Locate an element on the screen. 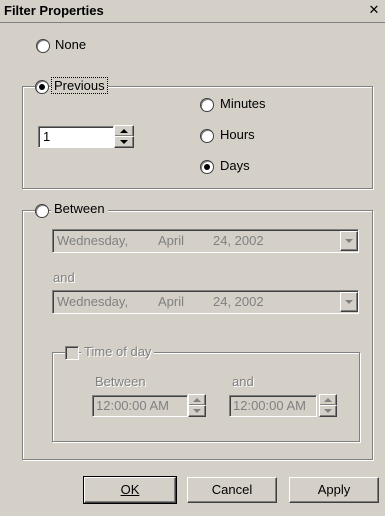 This screenshot has width=385, height=516. close-icon: ✕ is located at coordinates (374, 9).